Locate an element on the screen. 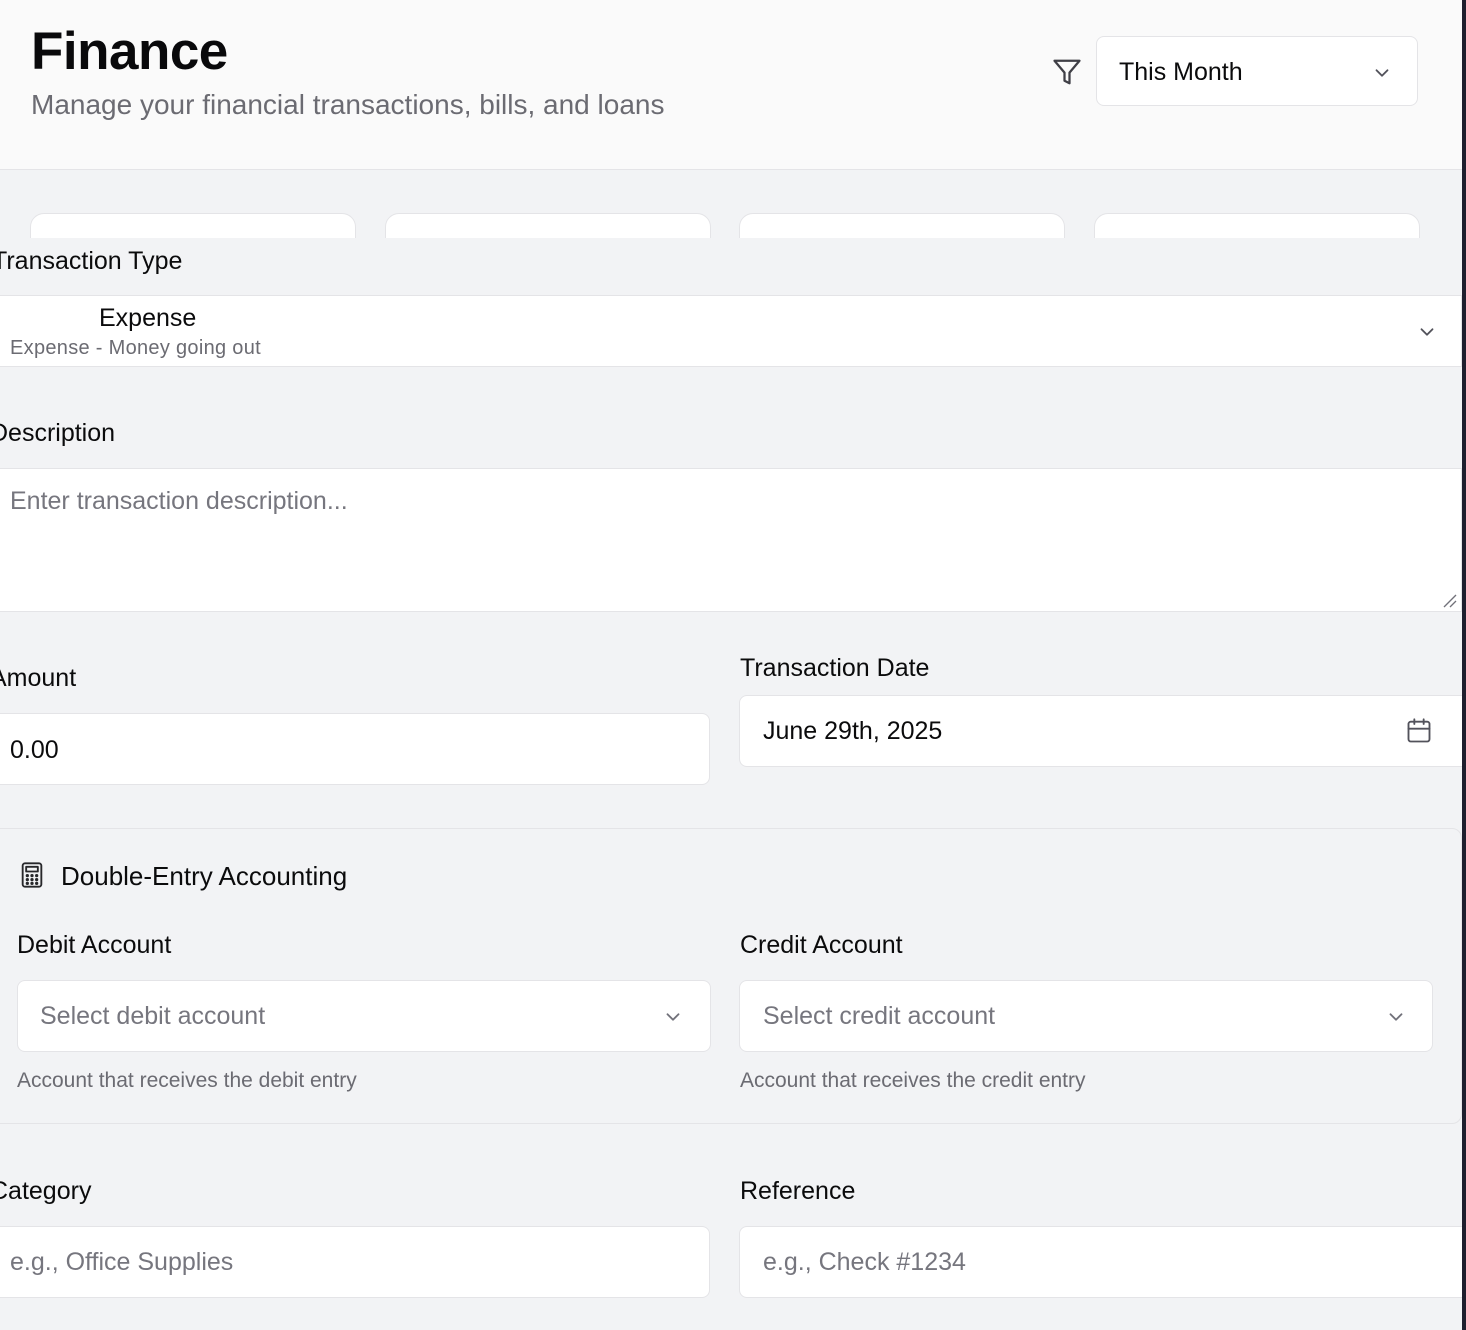 This screenshot has height=1330, width=1466. credit-account-select: Select credit account is located at coordinates (1086, 1016).